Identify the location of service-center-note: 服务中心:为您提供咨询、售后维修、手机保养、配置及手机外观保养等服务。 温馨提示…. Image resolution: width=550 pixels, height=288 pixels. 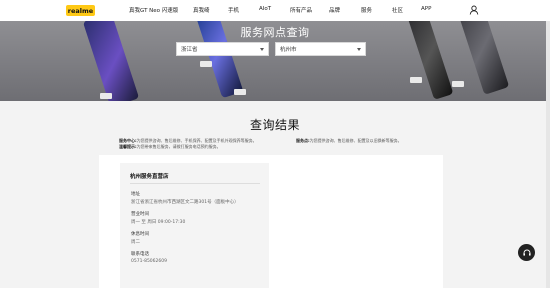
(199, 143).